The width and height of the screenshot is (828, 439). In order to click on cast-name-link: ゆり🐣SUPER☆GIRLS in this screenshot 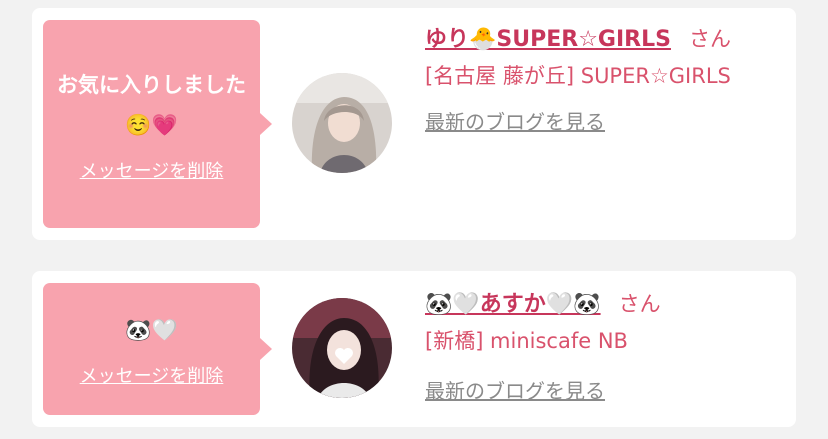, I will do `click(548, 39)`.